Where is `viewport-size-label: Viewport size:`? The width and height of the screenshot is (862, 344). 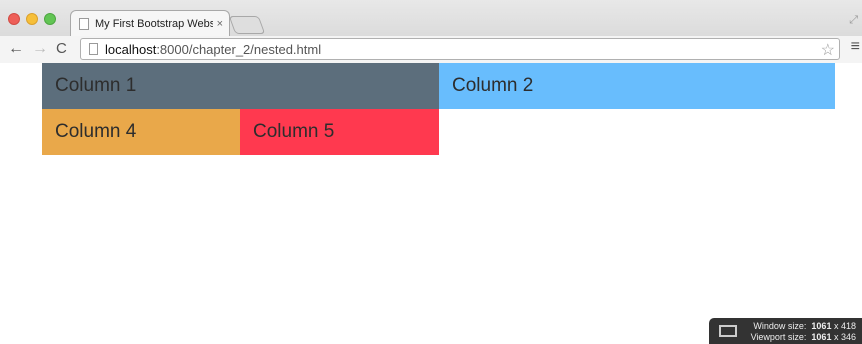
viewport-size-label: Viewport size: is located at coordinates (778, 337).